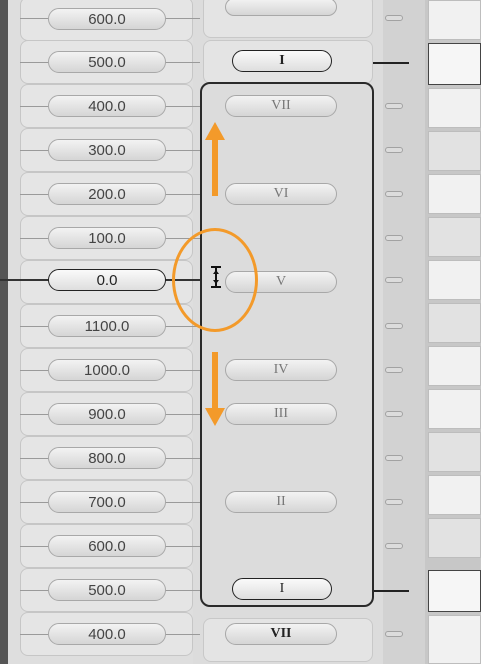 Image resolution: width=481 pixels, height=664 pixels. Describe the element at coordinates (107, 414) in the screenshot. I see `tick-value: 900.0` at that location.